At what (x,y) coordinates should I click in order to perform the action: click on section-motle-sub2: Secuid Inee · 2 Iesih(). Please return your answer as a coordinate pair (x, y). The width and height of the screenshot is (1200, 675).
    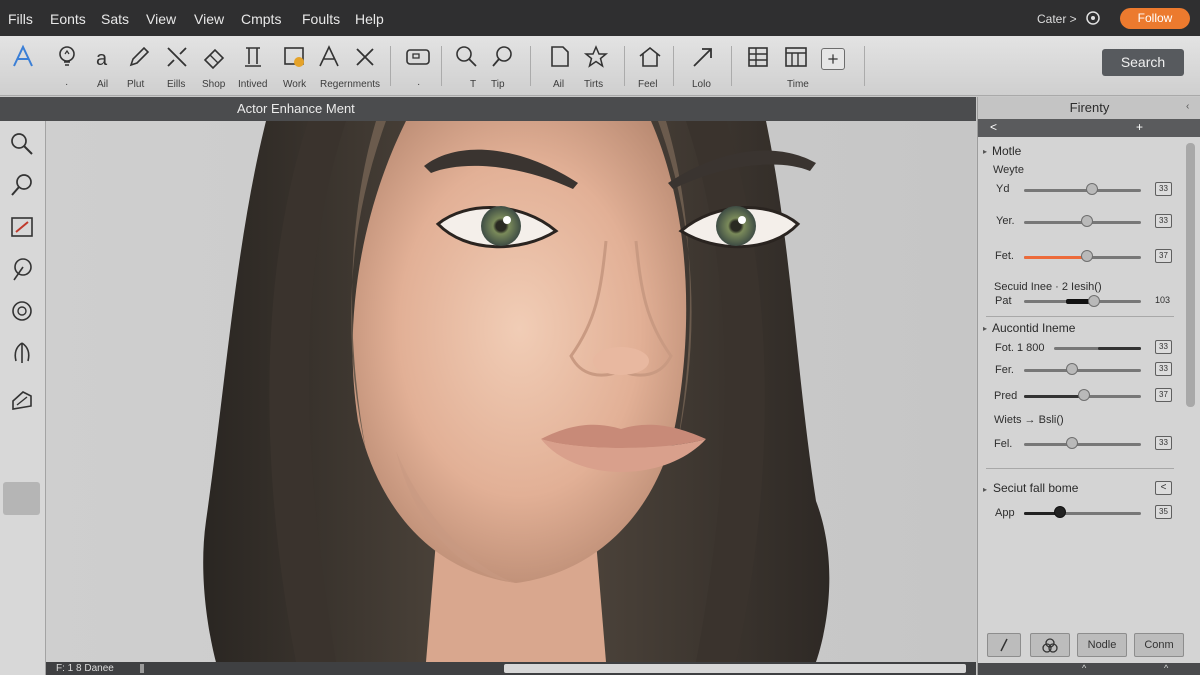
    Looking at the image, I should click on (1048, 287).